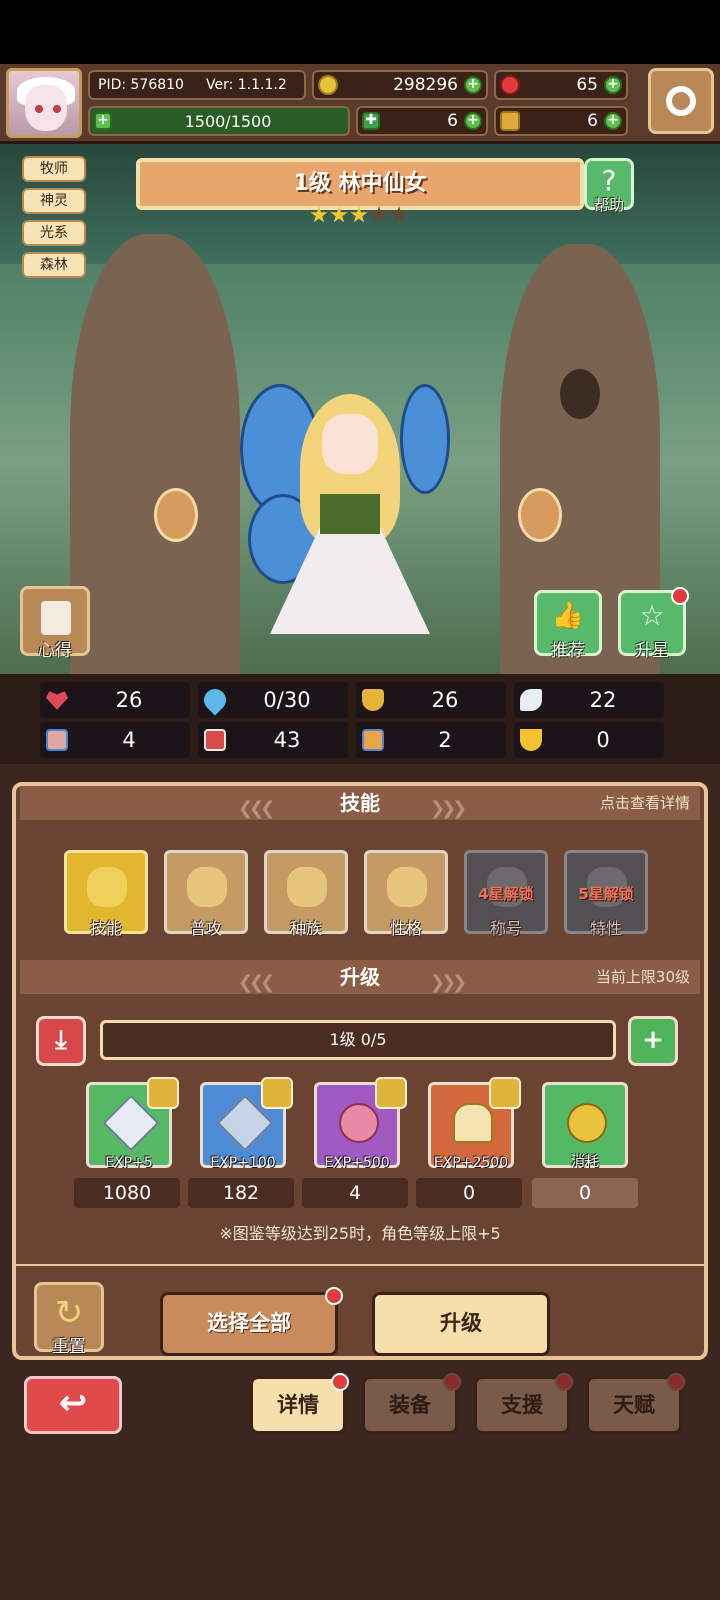 This screenshot has height=1600, width=720. What do you see at coordinates (69, 1313) in the screenshot?
I see `reset-icon: ↻` at bounding box center [69, 1313].